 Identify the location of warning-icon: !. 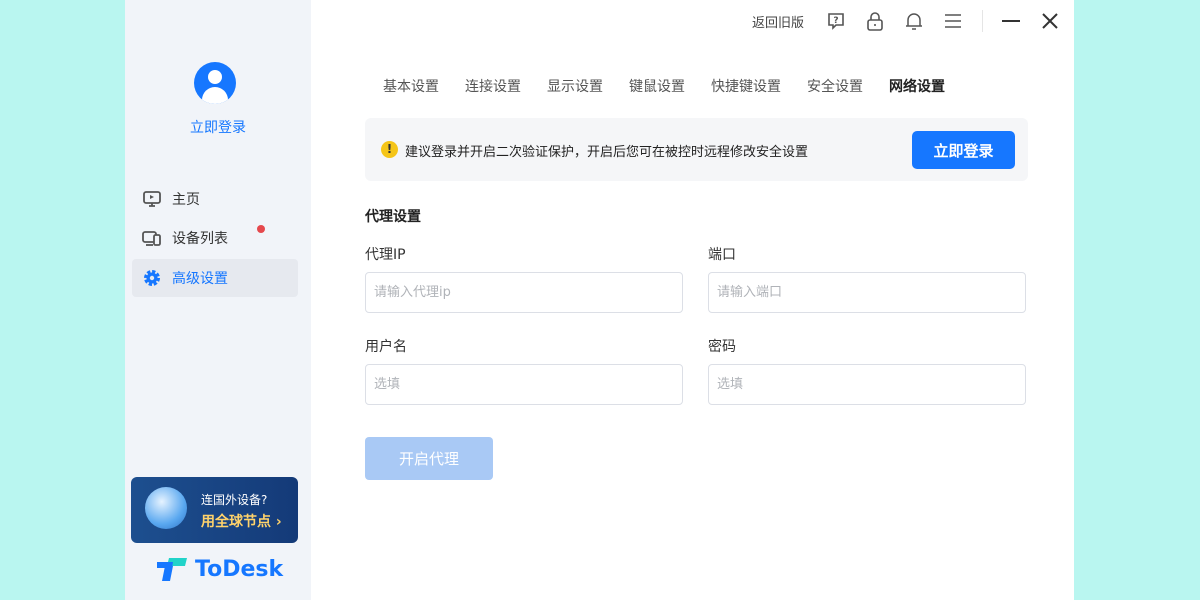
(389, 149).